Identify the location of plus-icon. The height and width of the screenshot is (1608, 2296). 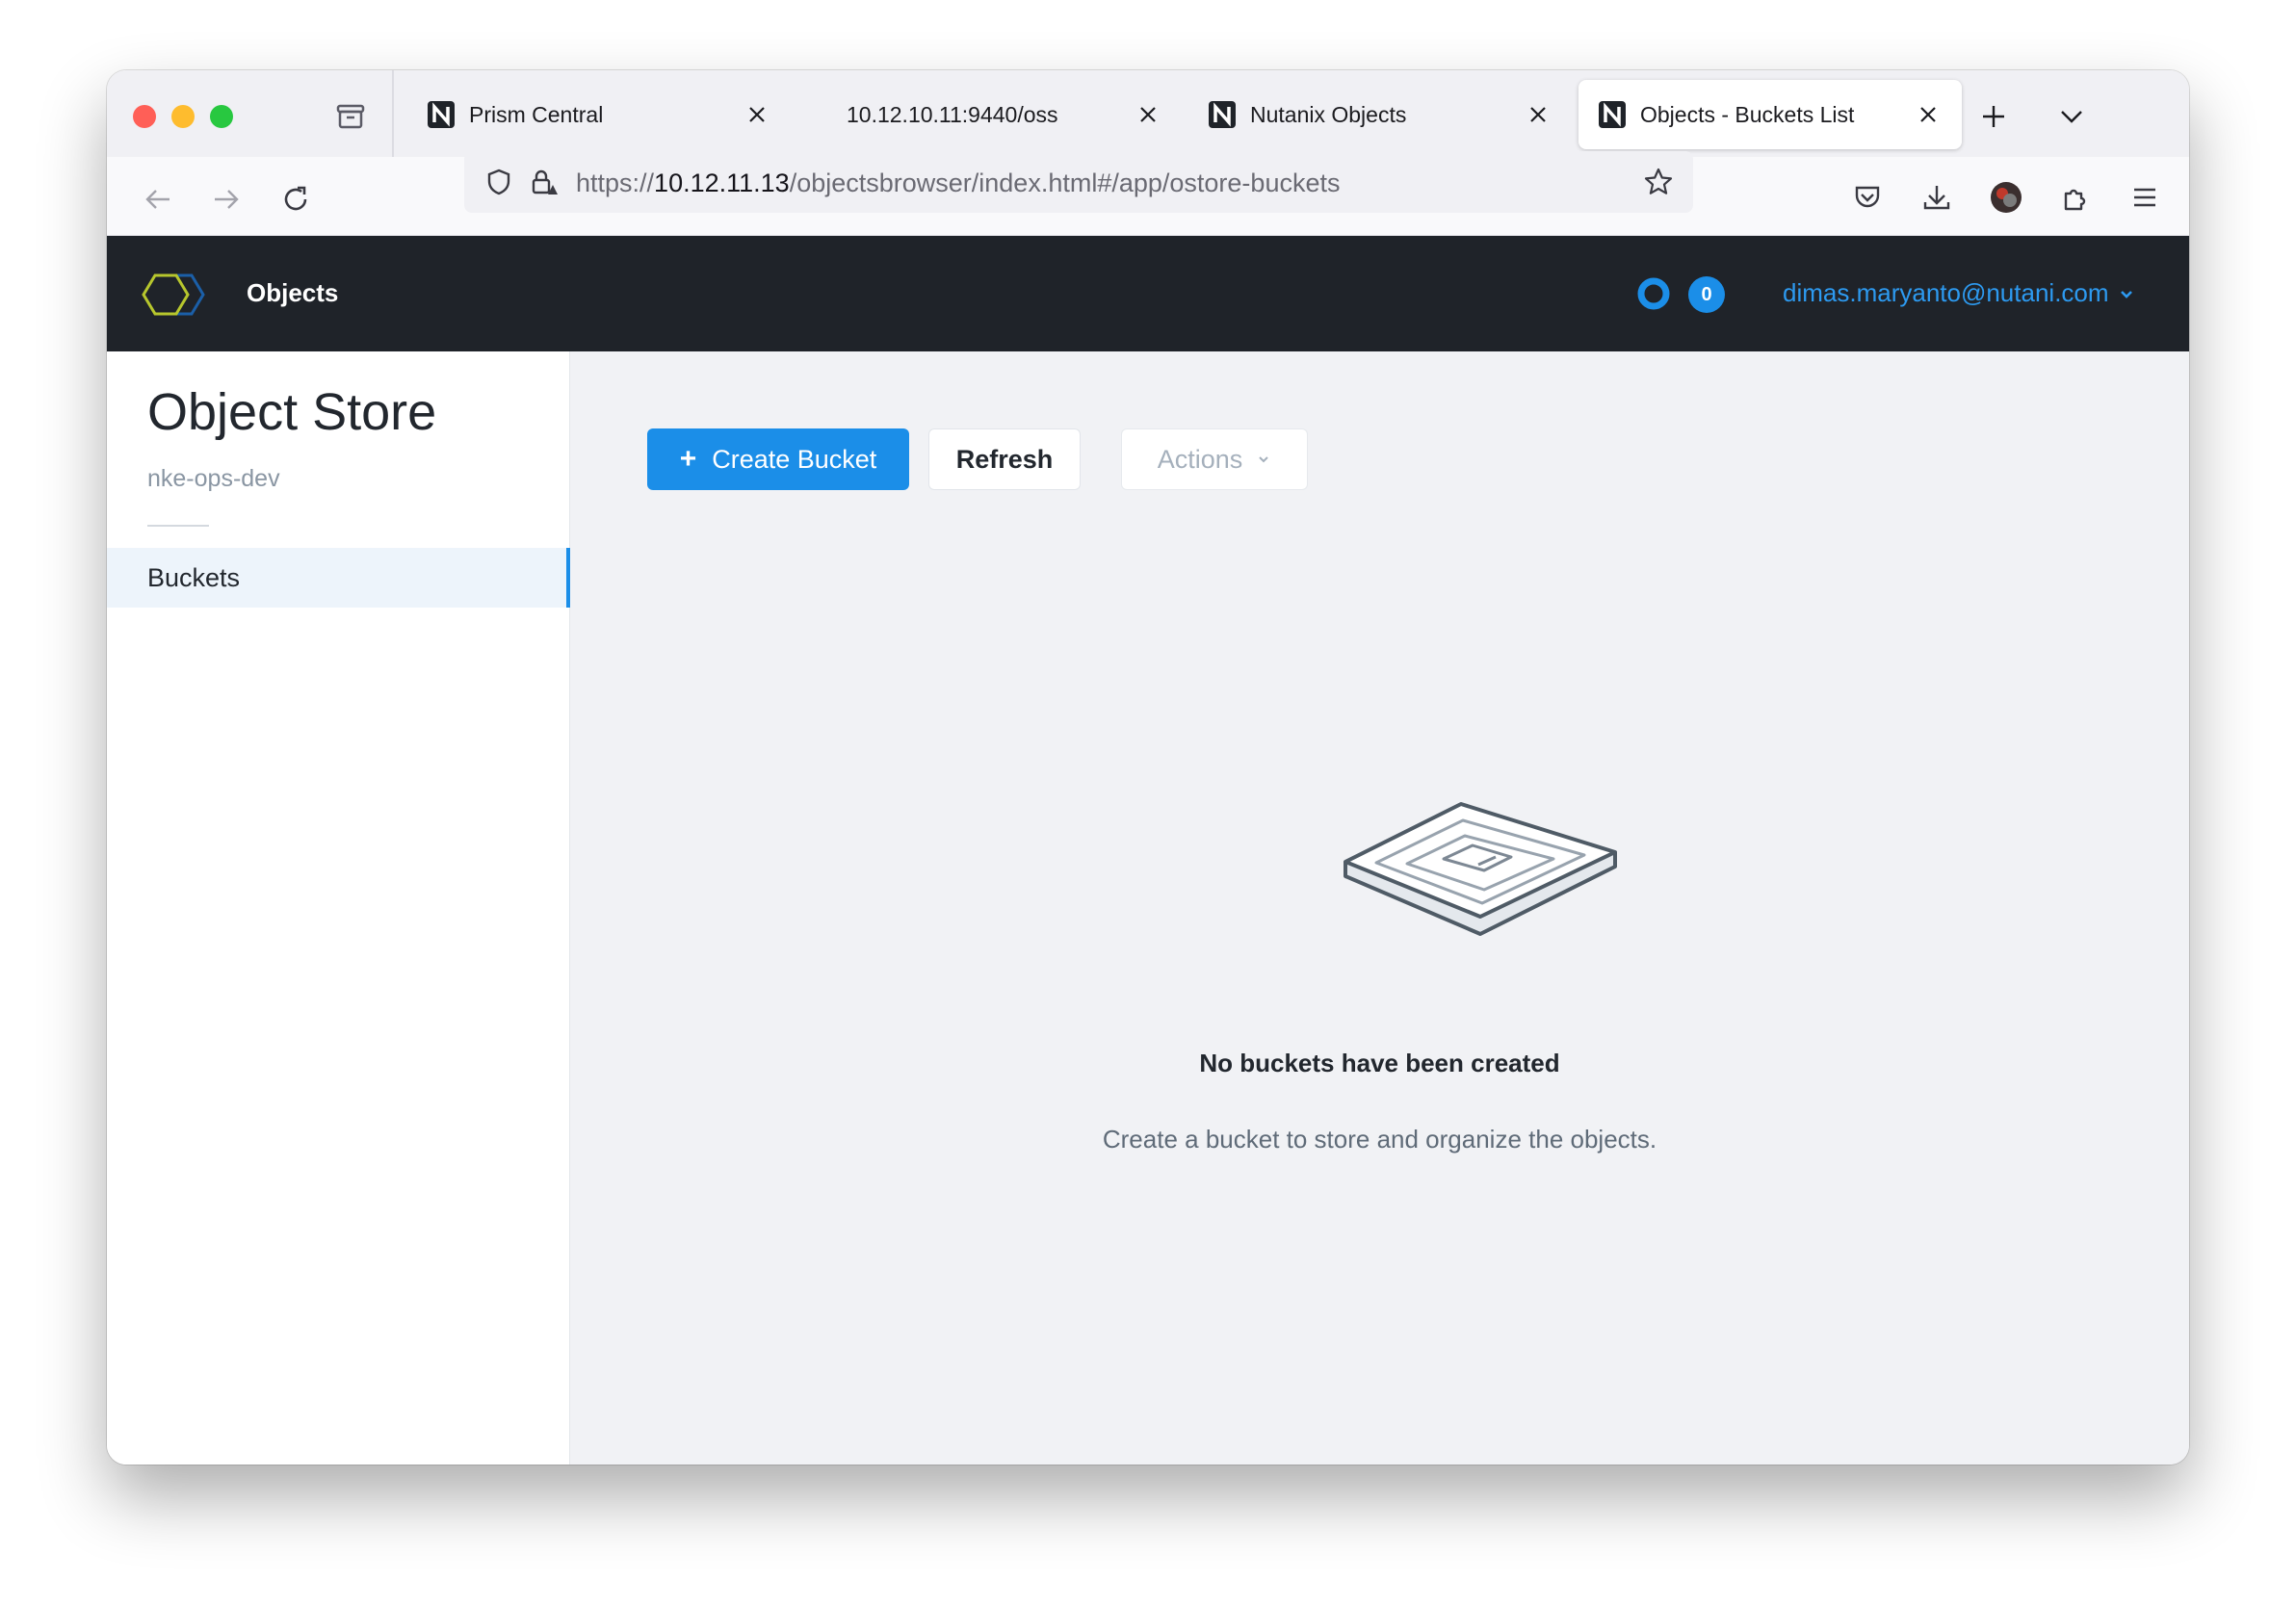
(1993, 116).